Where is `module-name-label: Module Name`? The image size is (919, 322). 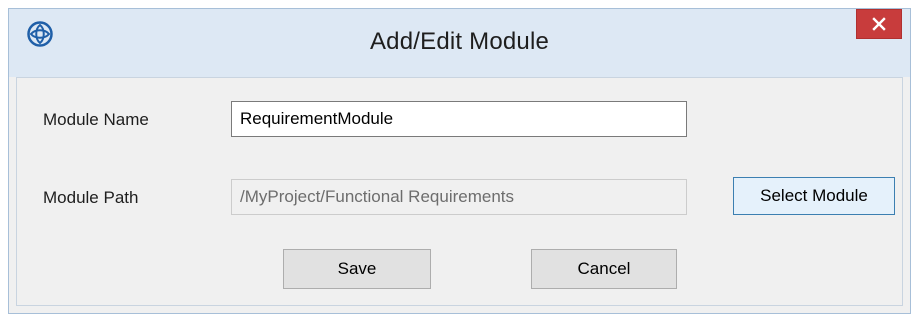
module-name-label: Module Name is located at coordinates (96, 119).